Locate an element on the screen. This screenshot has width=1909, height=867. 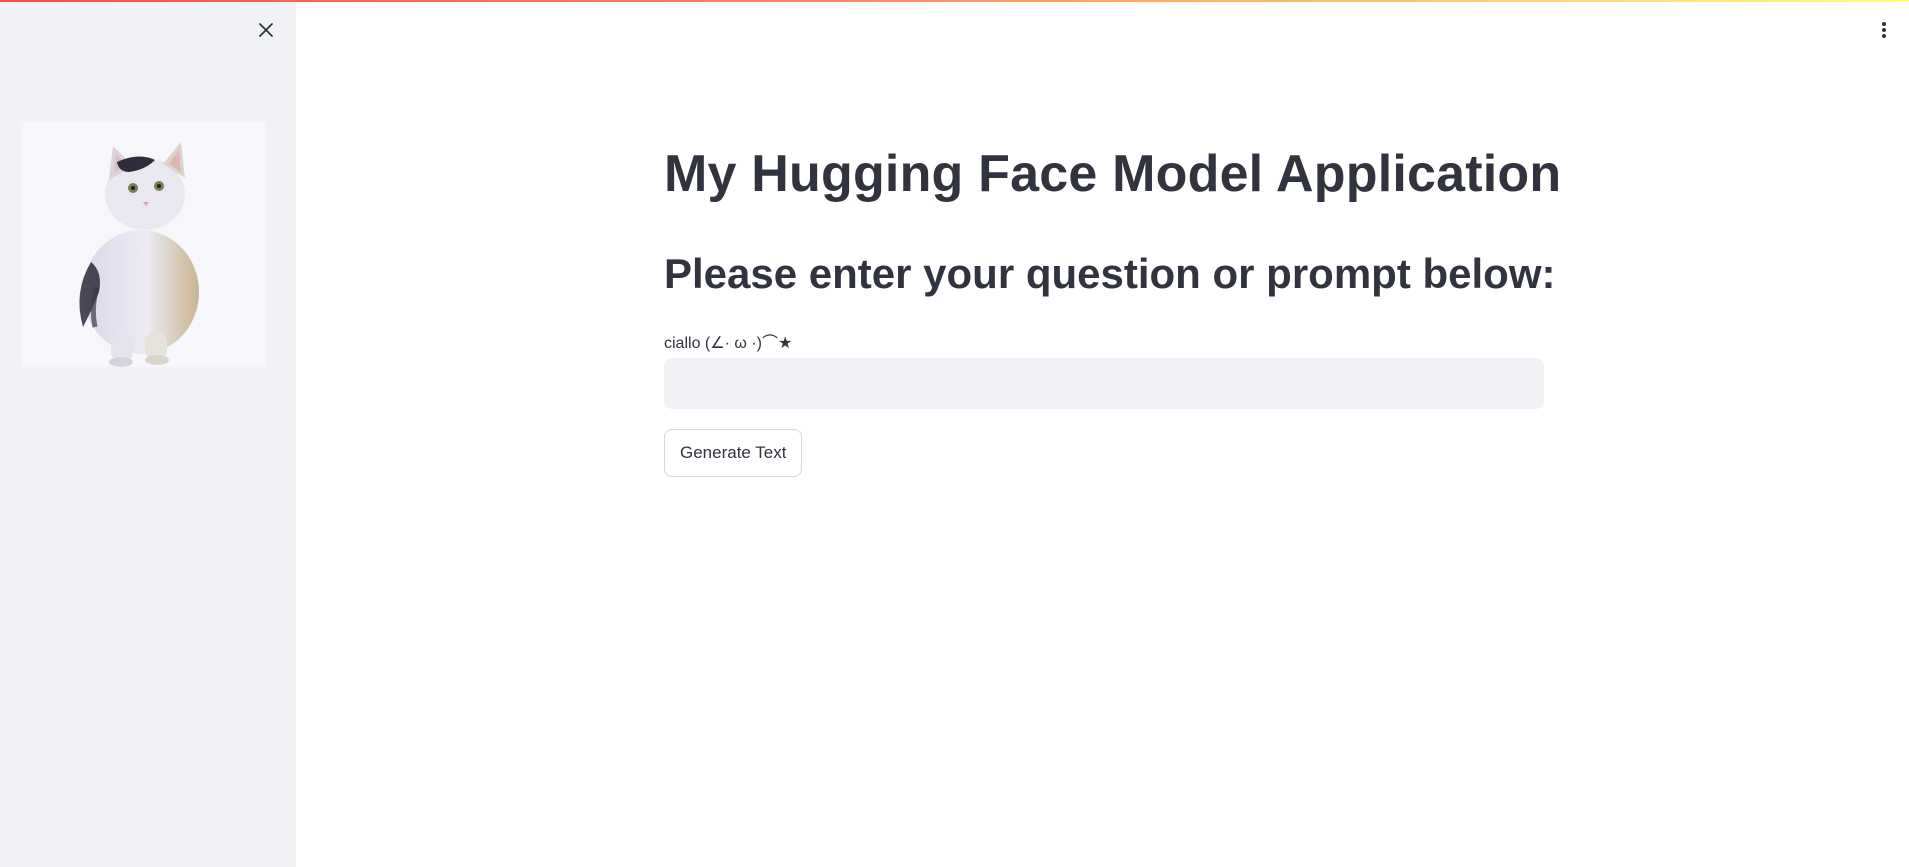
prompt-input is located at coordinates (1104, 383).